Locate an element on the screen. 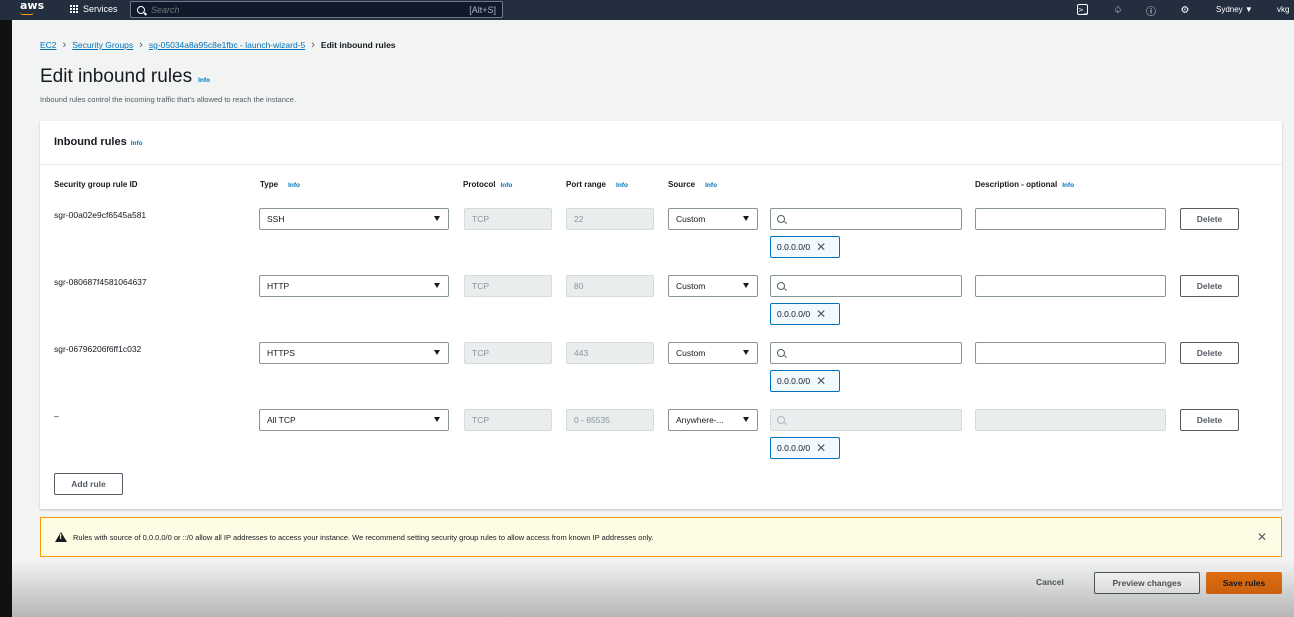 The width and height of the screenshot is (1294, 617). col-rule-id: Security group rule ID is located at coordinates (96, 184).